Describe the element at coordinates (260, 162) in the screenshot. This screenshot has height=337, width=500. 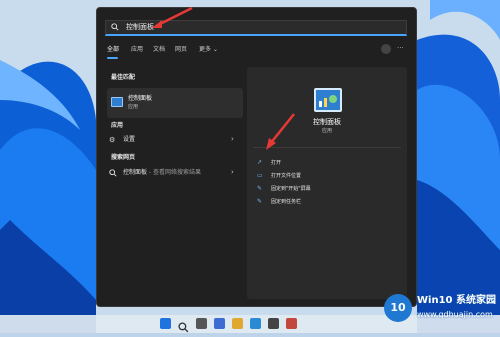
I see `open-icon: ↗` at that location.